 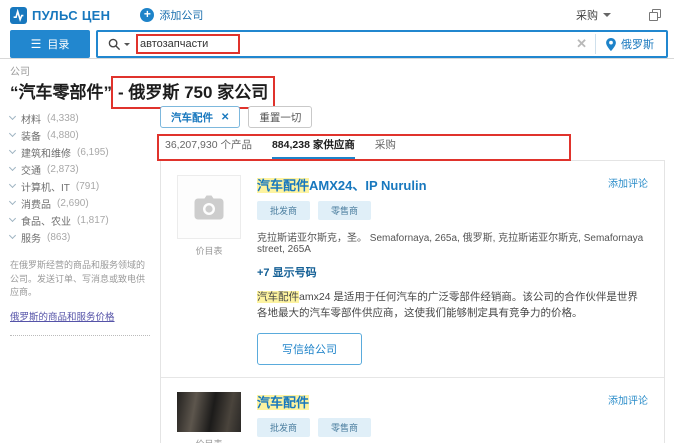 I want to click on logo: ПУЛЬС ЦЕН, so click(x=60, y=15).